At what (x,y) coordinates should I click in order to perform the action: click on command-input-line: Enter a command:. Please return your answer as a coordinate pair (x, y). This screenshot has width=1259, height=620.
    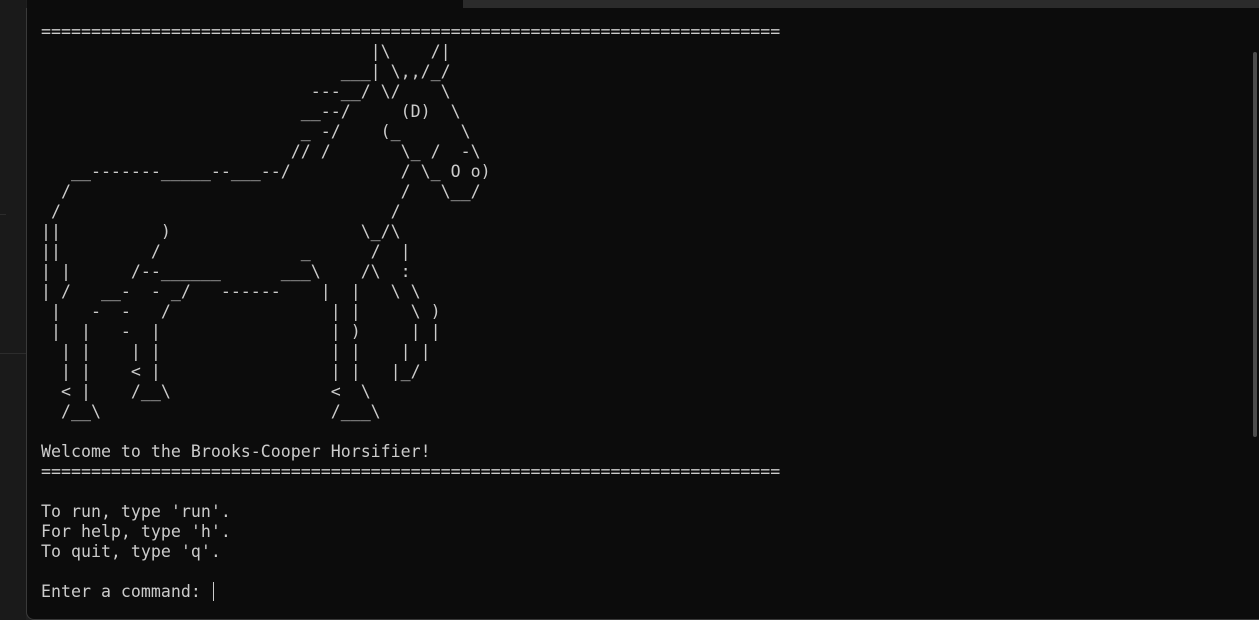
    Looking at the image, I should click on (127, 592).